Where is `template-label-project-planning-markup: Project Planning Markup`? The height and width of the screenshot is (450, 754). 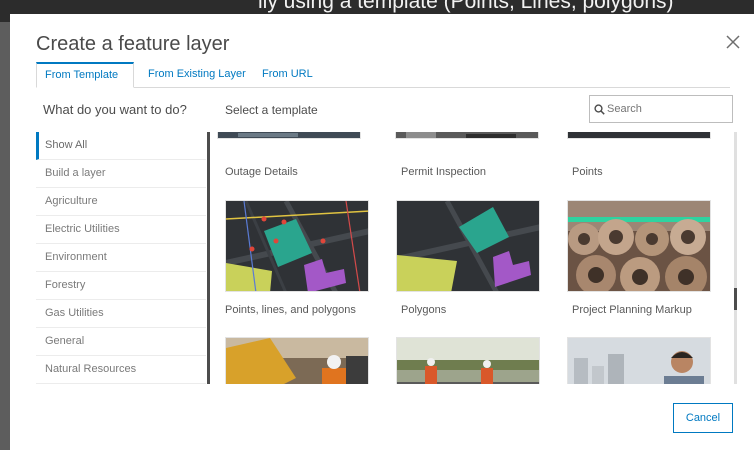
template-label-project-planning-markup: Project Planning Markup is located at coordinates (632, 310).